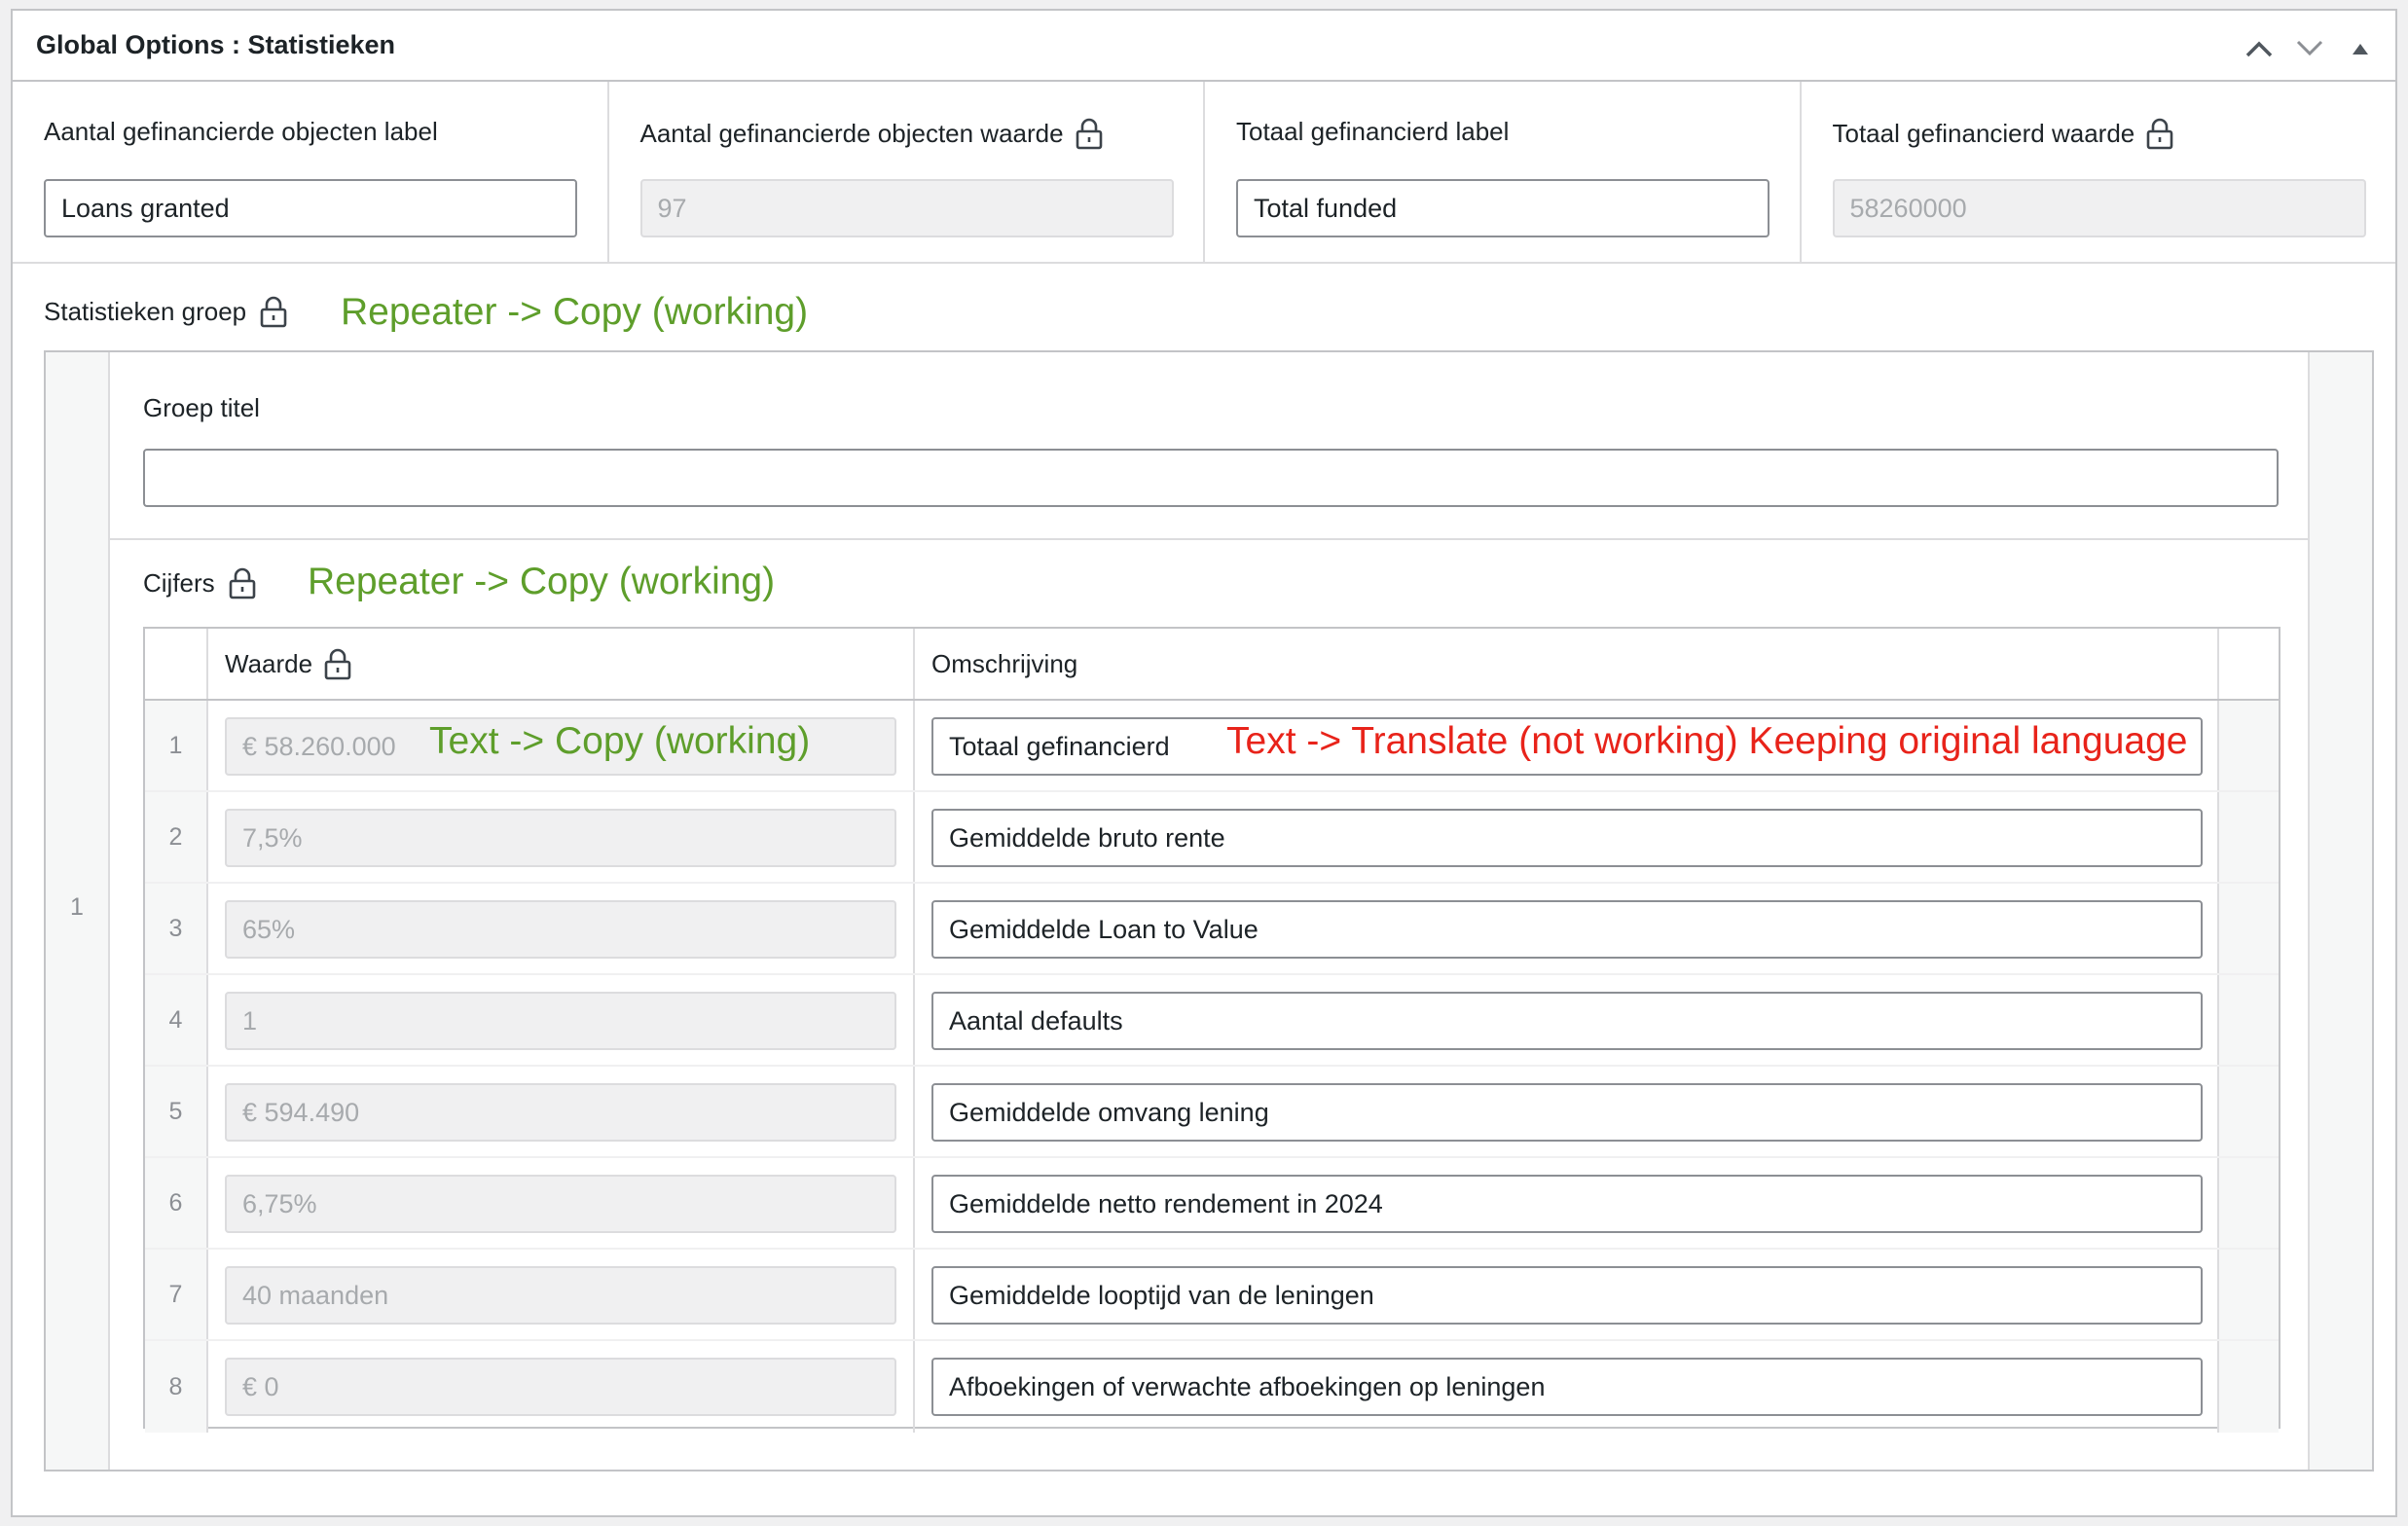  I want to click on move-down-button, so click(2309, 48).